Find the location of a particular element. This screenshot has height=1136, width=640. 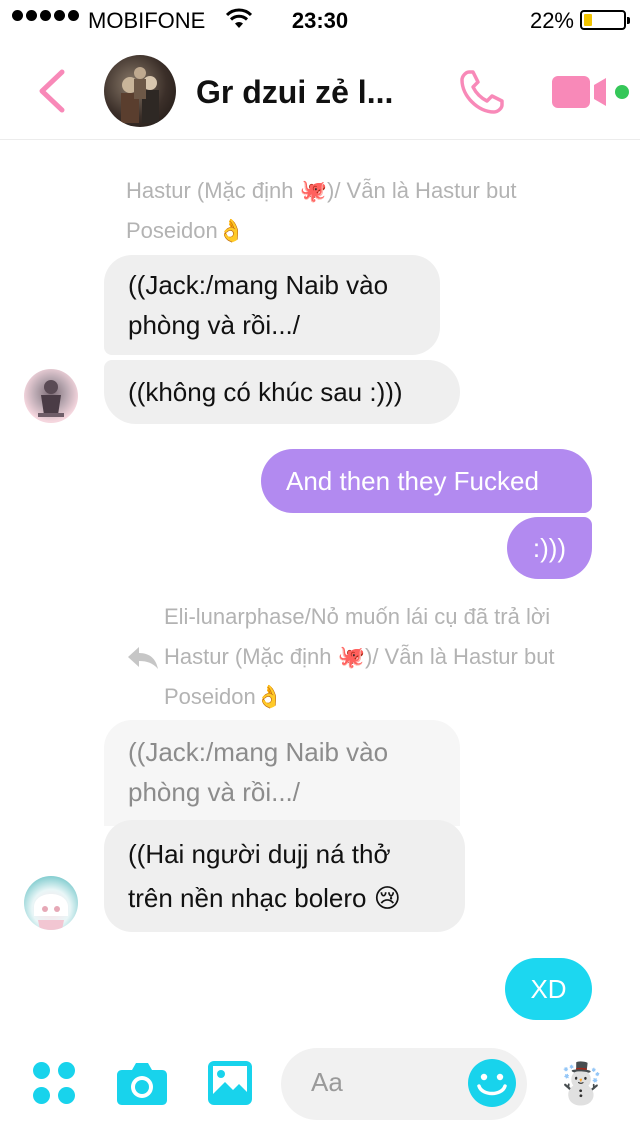

quoted-text-line: phòng và rồi.../ is located at coordinates (214, 792).